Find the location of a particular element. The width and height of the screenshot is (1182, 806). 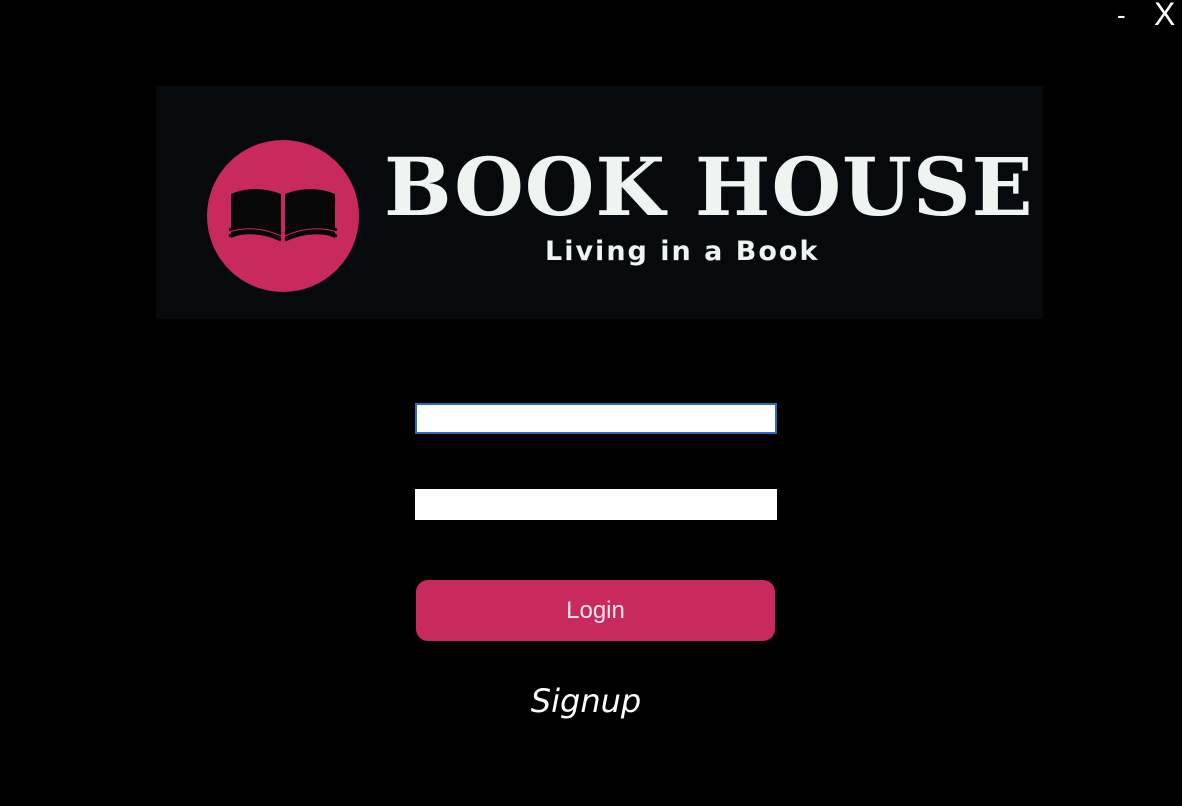

close-button: X is located at coordinates (1164, 15).